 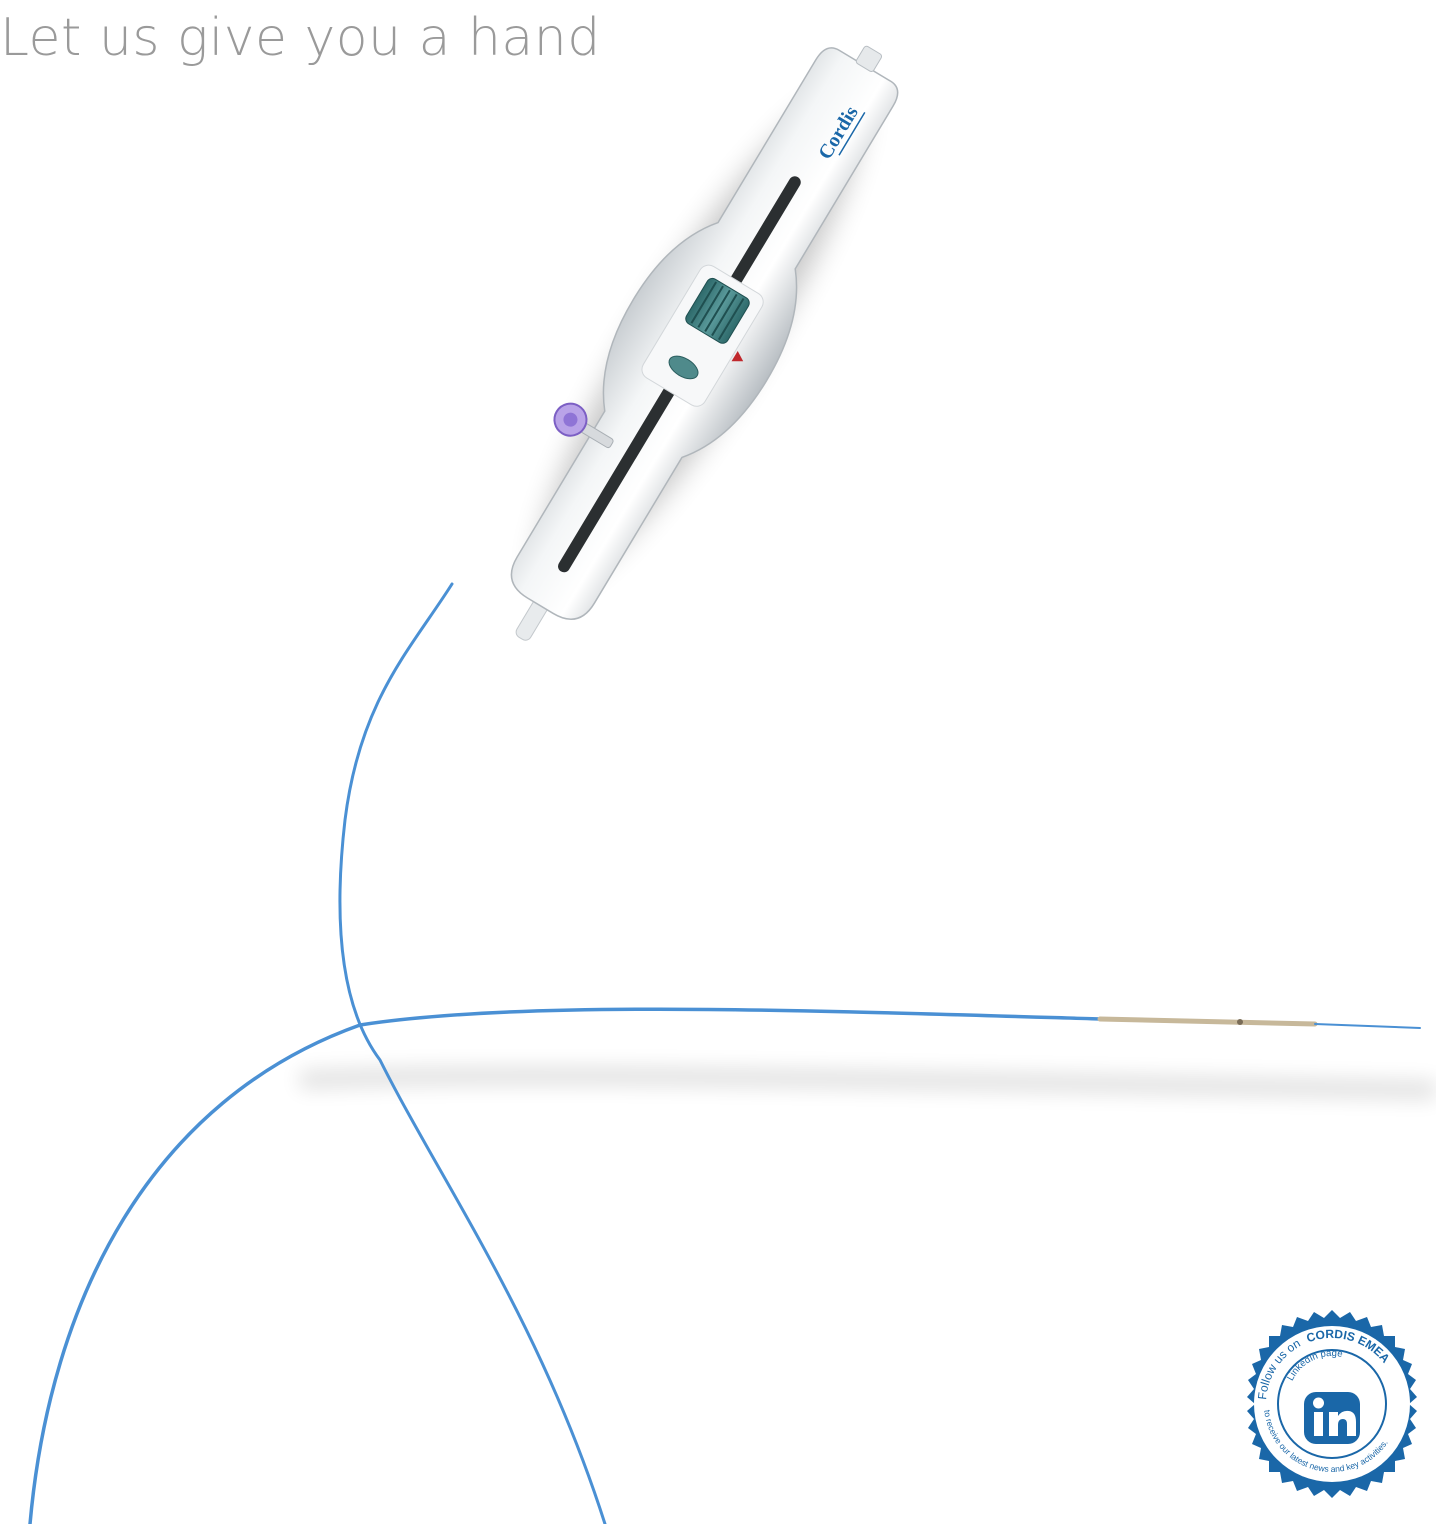 I want to click on catheter-shadow, so click(x=867, y=1082).